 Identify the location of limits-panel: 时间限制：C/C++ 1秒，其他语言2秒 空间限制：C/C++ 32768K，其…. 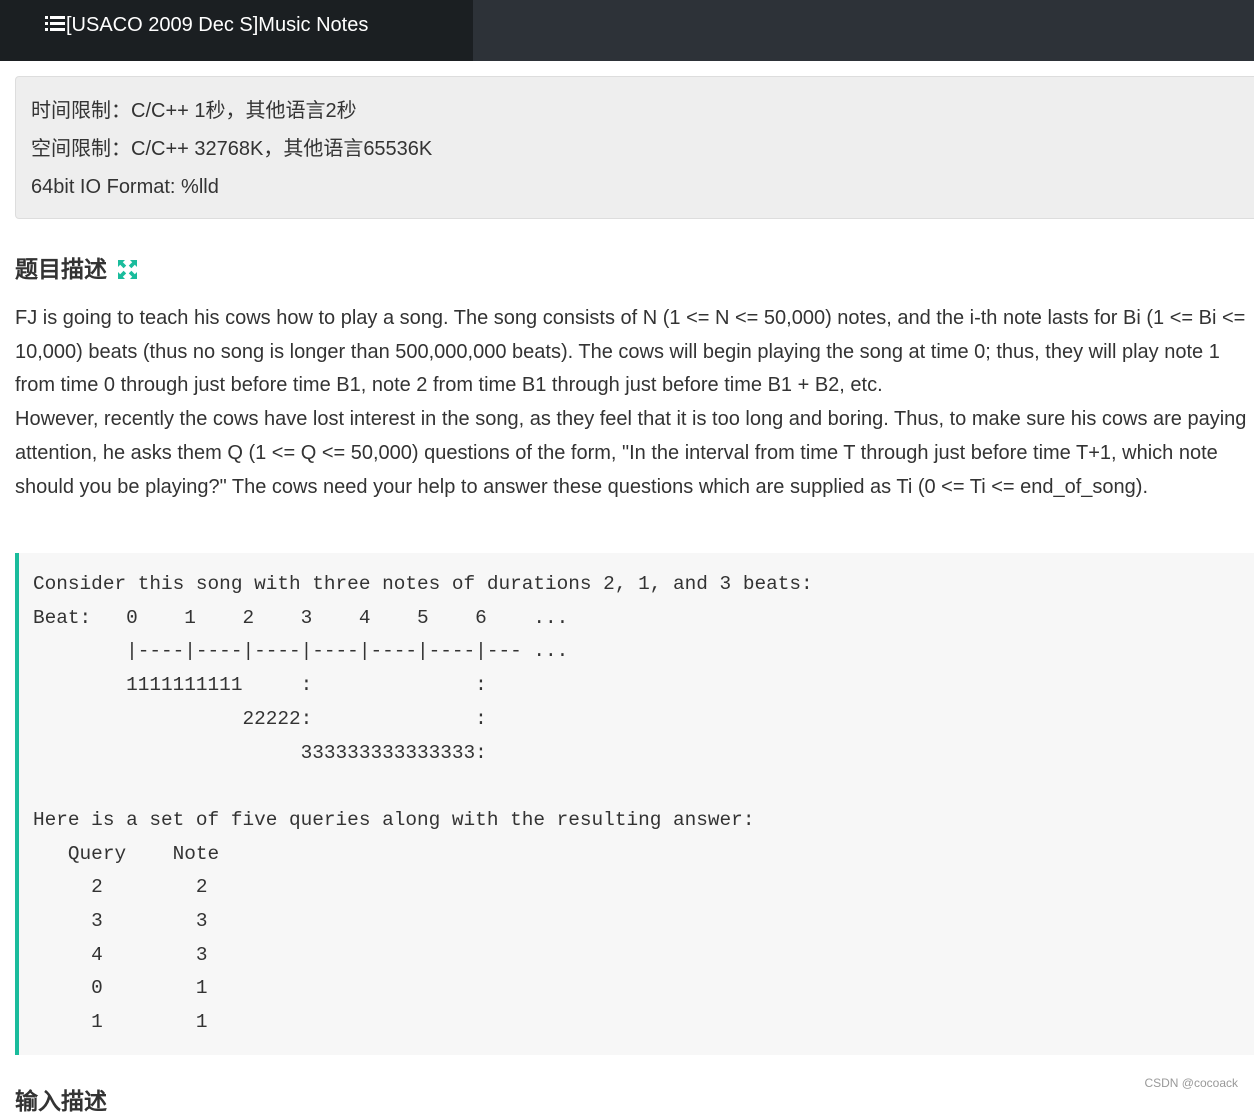
(634, 147).